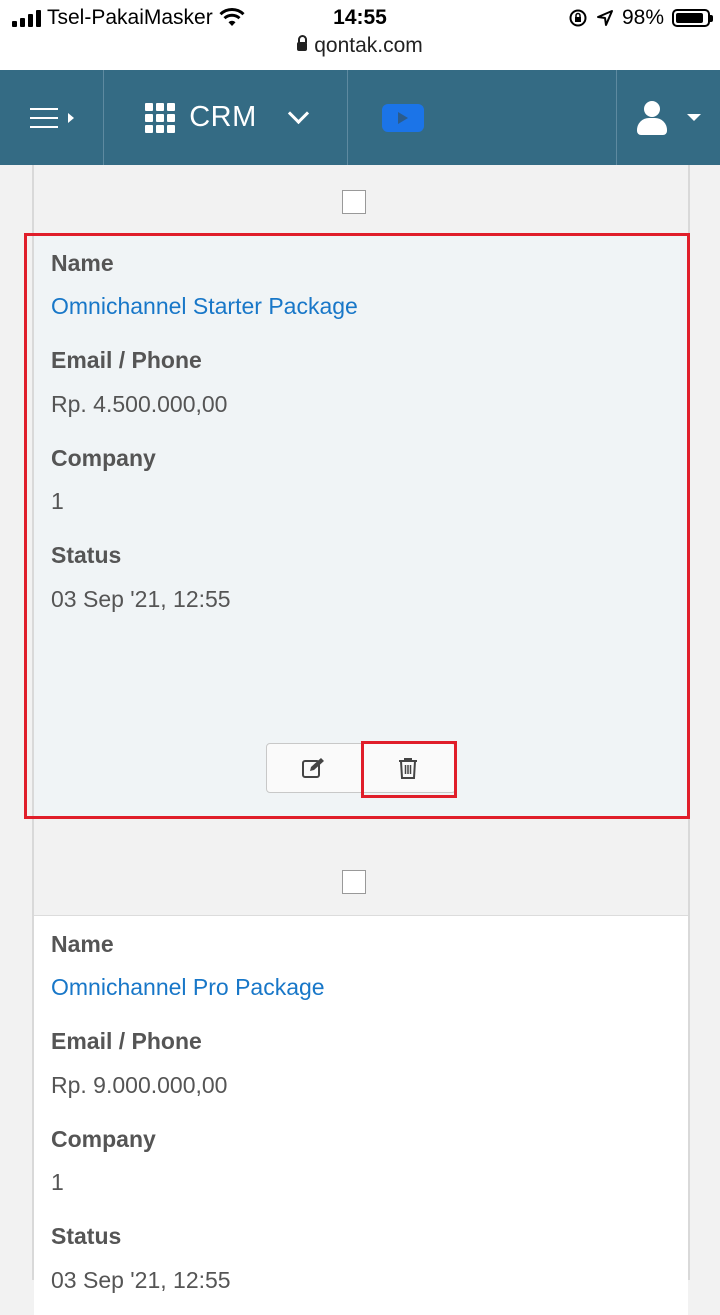 The height and width of the screenshot is (1315, 720). I want to click on app-navbar: CRM, so click(360, 117).